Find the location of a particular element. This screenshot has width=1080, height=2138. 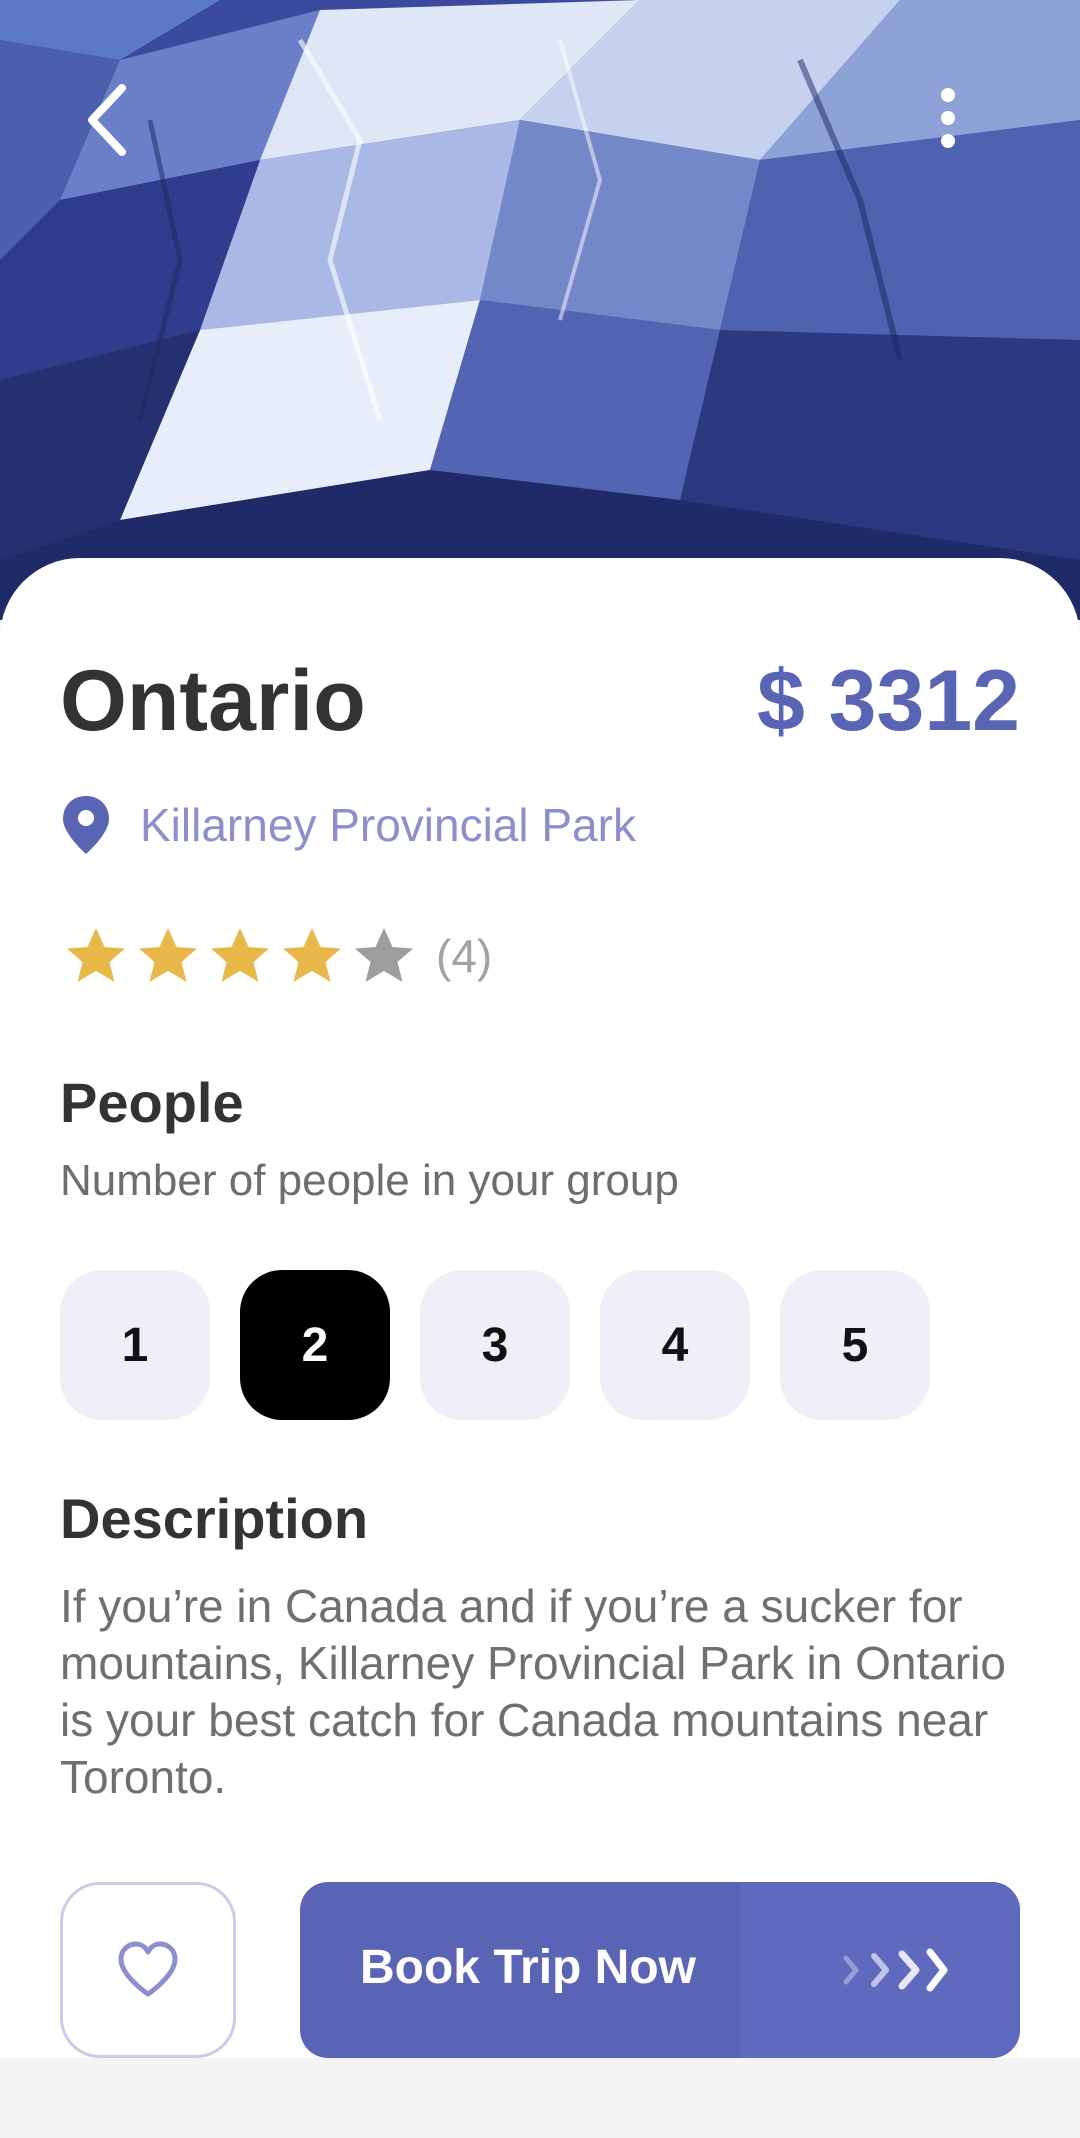

chevron-left-icon is located at coordinates (107, 120).